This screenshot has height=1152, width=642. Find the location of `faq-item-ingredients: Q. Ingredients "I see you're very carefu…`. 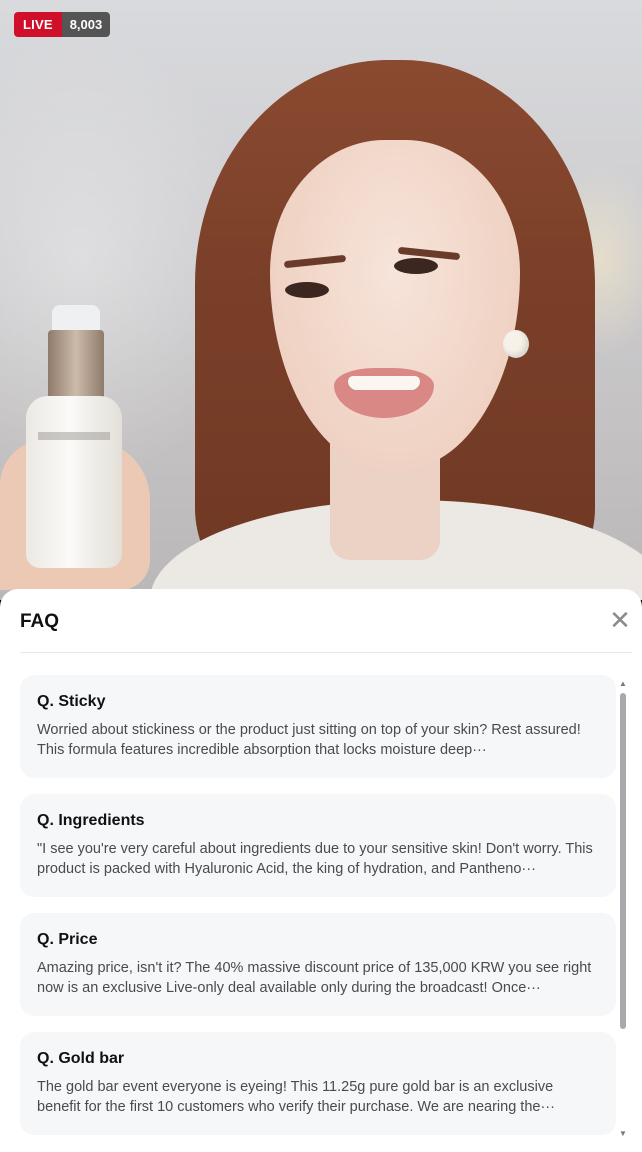

faq-item-ingredients: Q. Ingredients "I see you're very carefu… is located at coordinates (318, 845).